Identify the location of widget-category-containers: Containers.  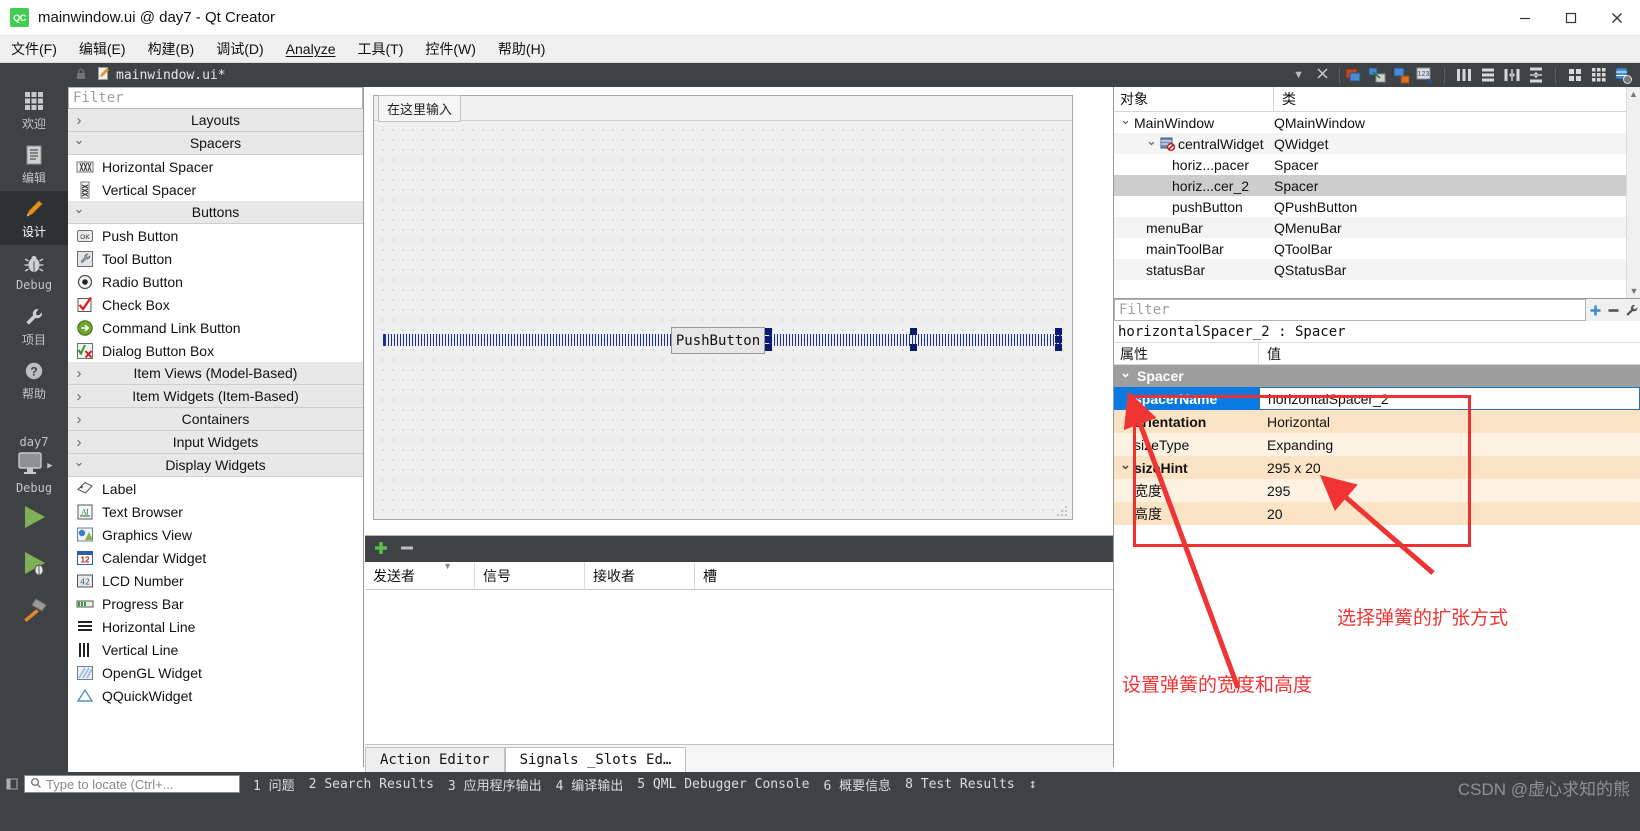
(215, 419).